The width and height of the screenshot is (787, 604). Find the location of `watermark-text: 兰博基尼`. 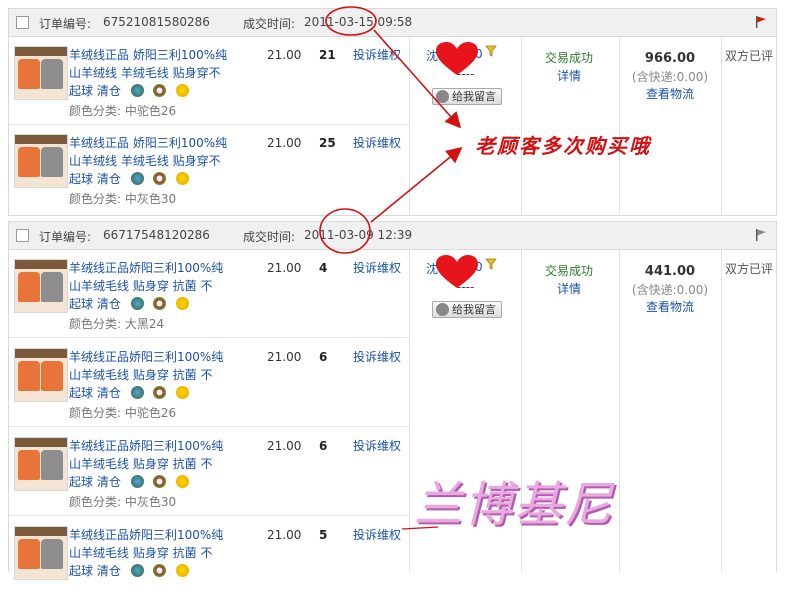

watermark-text: 兰博基尼 is located at coordinates (514, 505).